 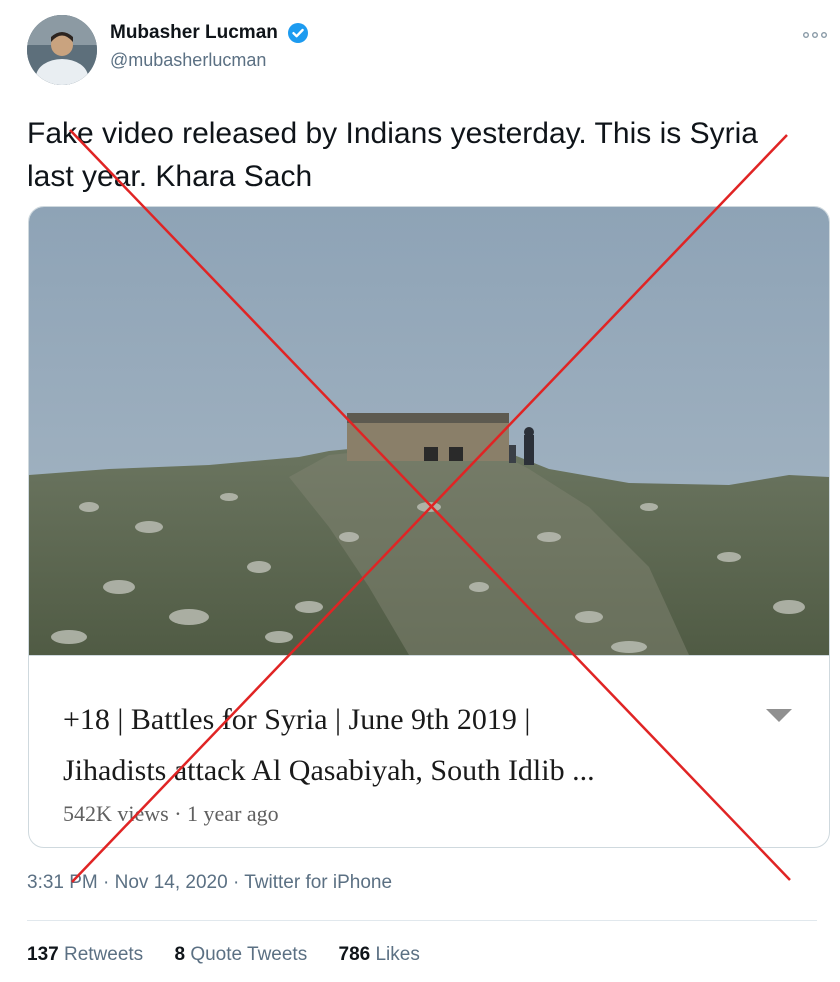 I want to click on video-views: 542K views · 1 year ago, so click(x=171, y=813).